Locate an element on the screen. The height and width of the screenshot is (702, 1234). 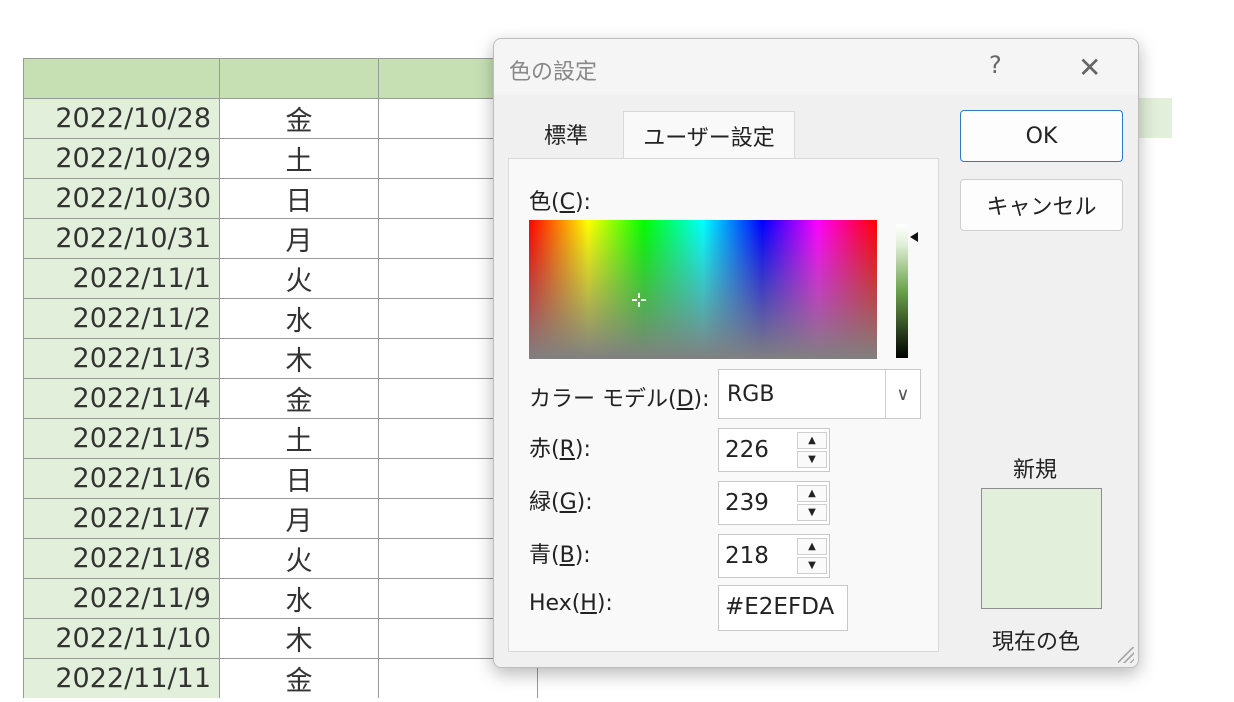
hex-value: #E2EFDA is located at coordinates (780, 607).